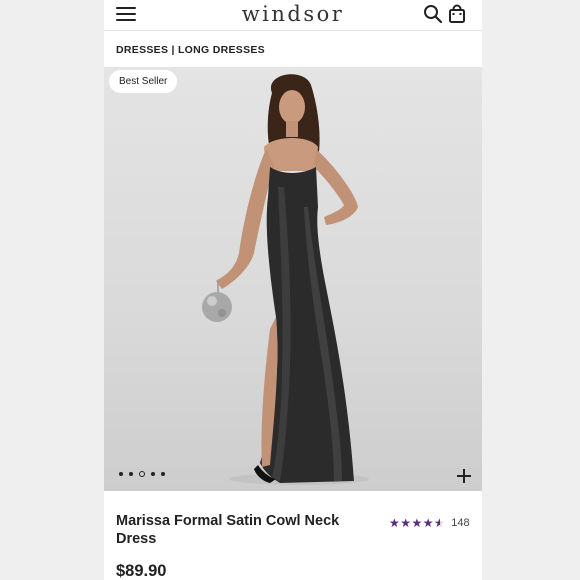 Image resolution: width=580 pixels, height=580 pixels. Describe the element at coordinates (228, 530) in the screenshot. I see `product-title: Marissa Formal Satin Cowl Neck Dress` at that location.